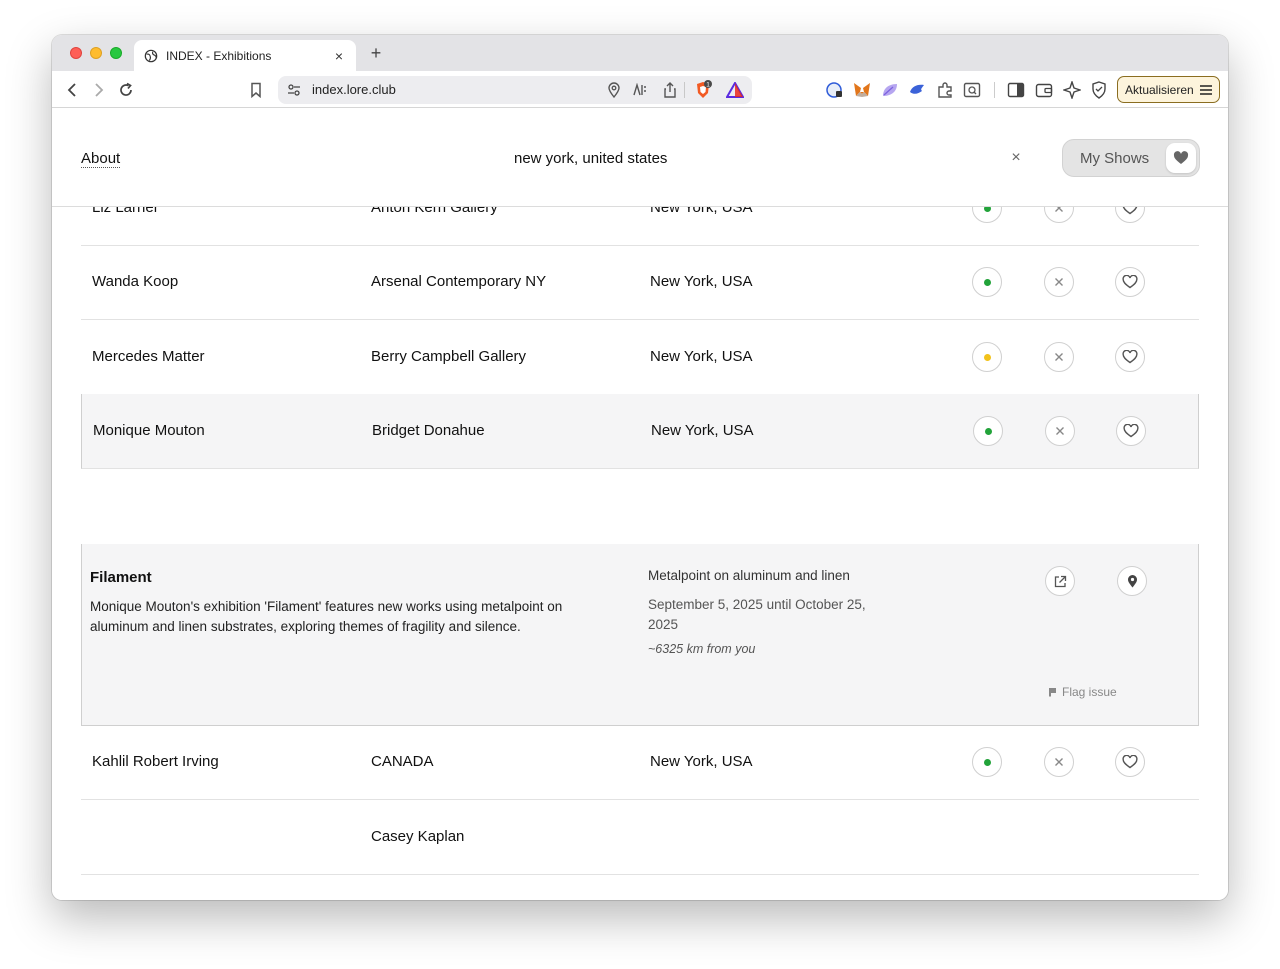 This screenshot has height=969, width=1280. What do you see at coordinates (126, 90) in the screenshot?
I see `reload-icon` at bounding box center [126, 90].